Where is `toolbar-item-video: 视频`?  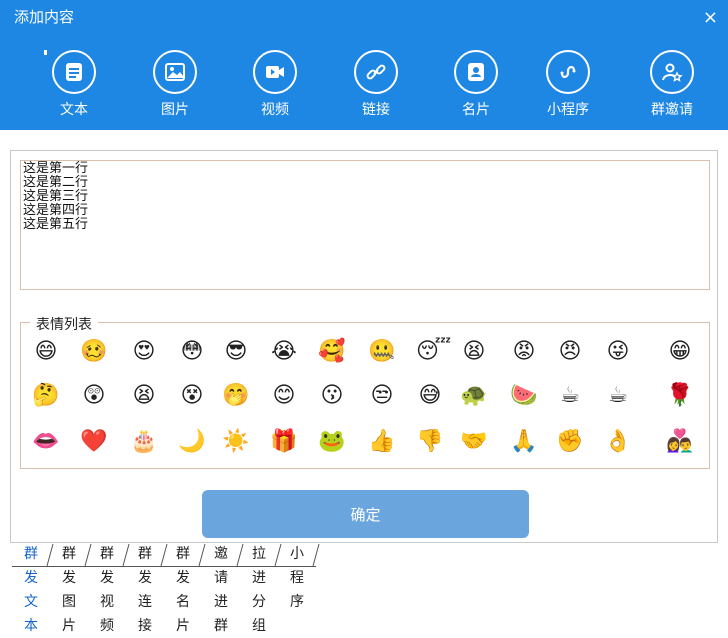 toolbar-item-video: 视频 is located at coordinates (275, 84).